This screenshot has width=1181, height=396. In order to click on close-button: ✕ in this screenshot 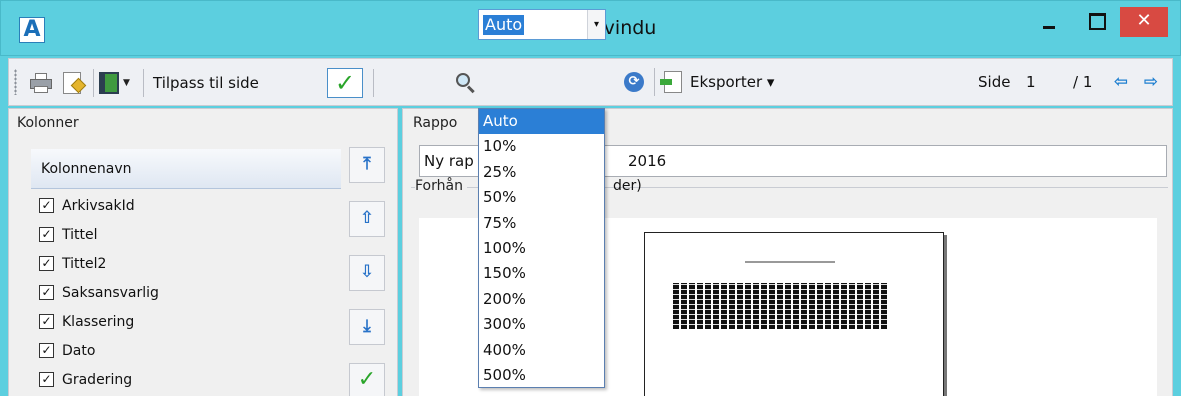, I will do `click(1144, 22)`.